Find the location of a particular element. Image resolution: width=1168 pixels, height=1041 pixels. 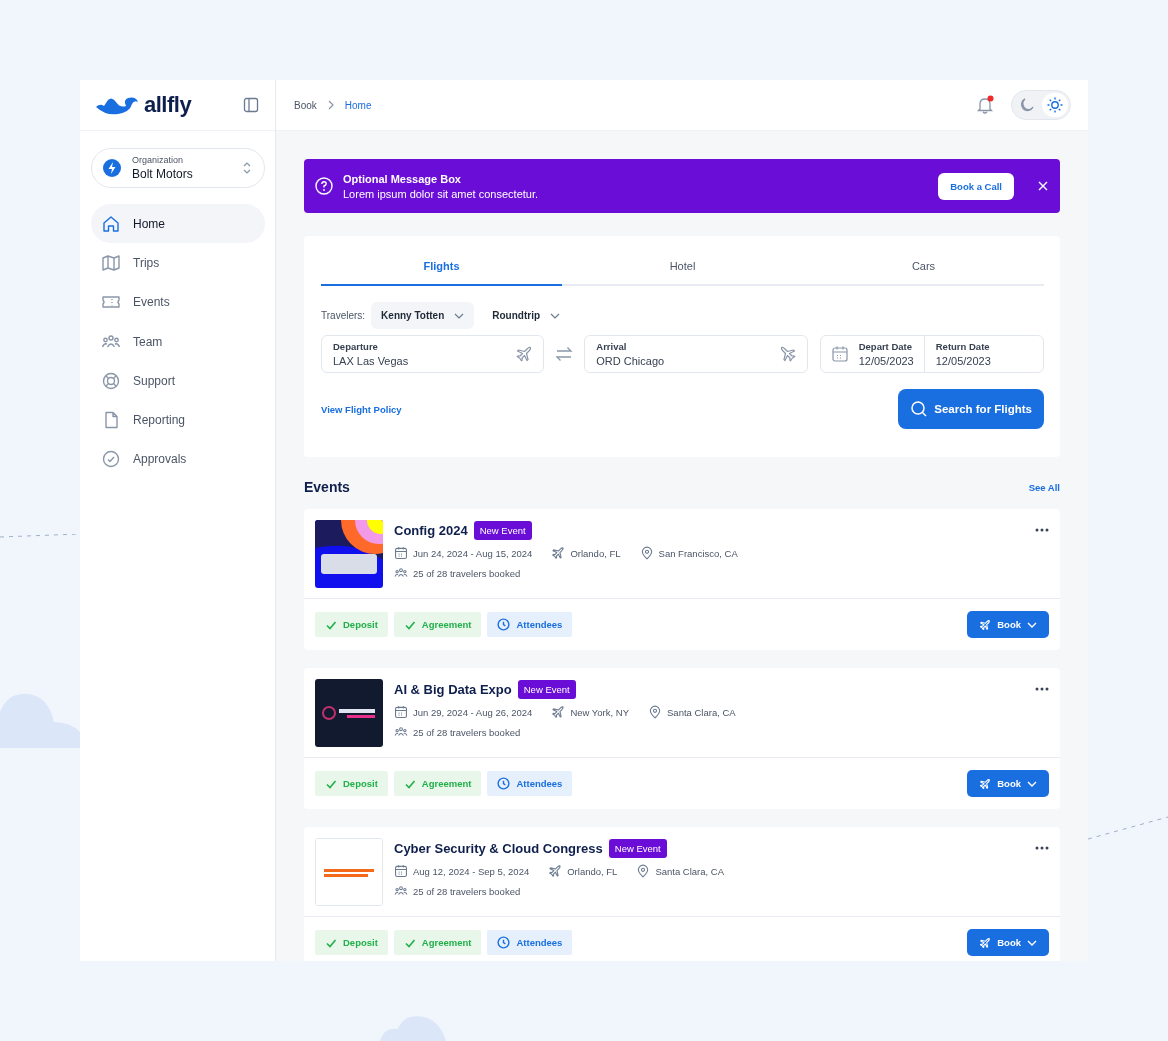

event-venue: San Francisco, CA is located at coordinates (698, 553).